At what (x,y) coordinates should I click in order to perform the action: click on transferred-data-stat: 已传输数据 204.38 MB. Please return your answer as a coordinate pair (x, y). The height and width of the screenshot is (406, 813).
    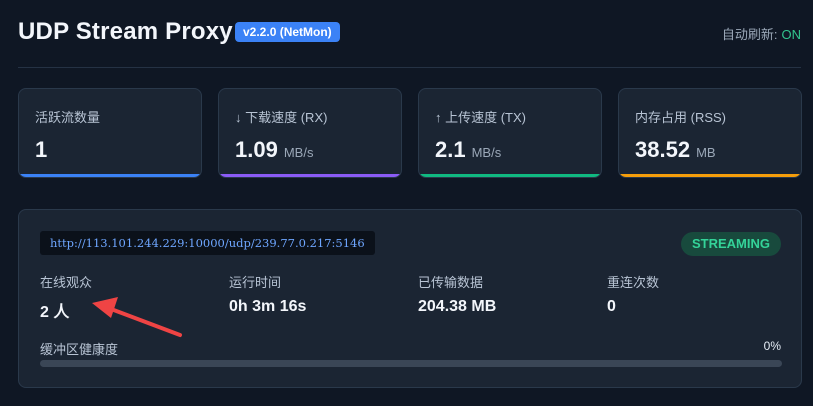
    Looking at the image, I should click on (457, 294).